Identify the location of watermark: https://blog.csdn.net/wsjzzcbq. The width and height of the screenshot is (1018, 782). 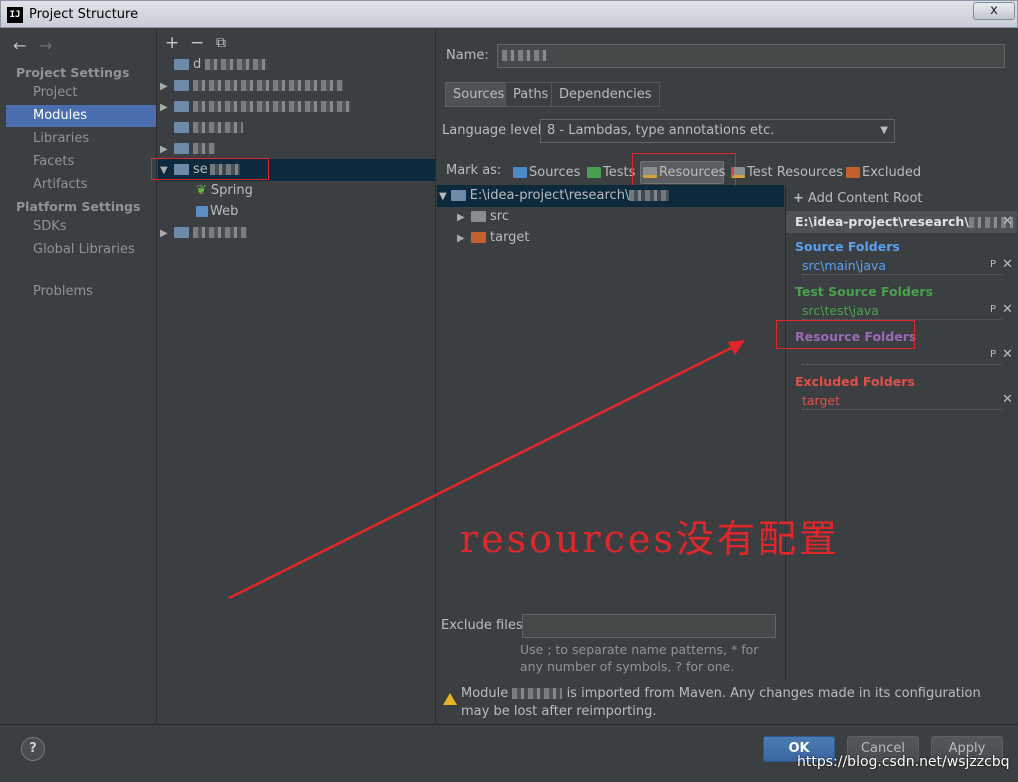
(903, 762).